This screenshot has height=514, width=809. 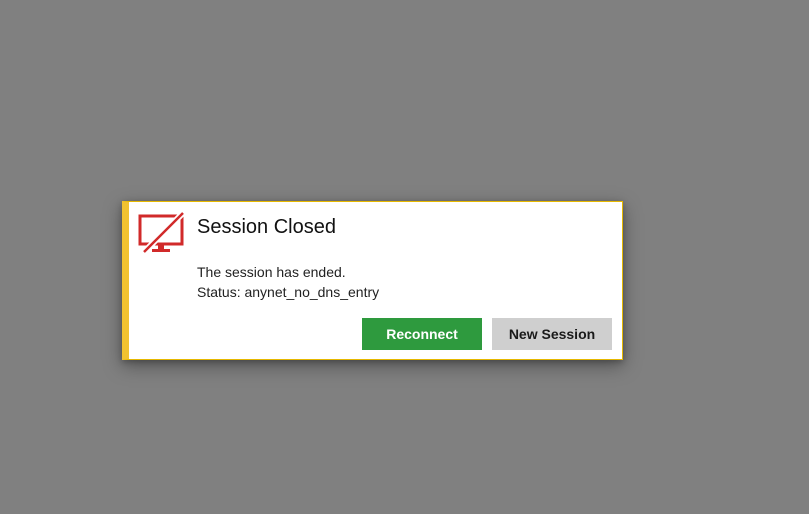 I want to click on monitor-disconnected-icon, so click(x=162, y=233).